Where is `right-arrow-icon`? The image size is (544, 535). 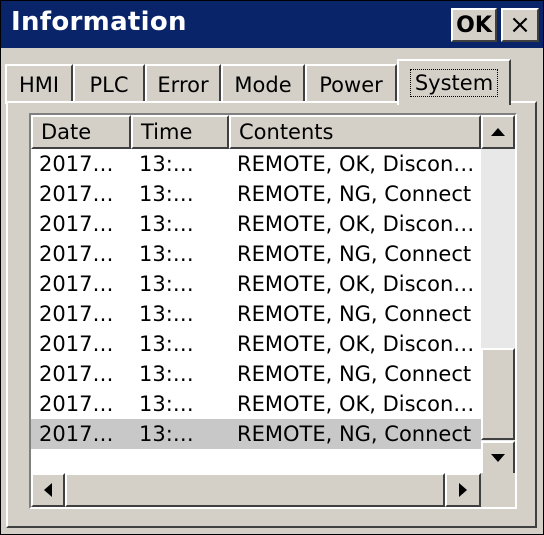
right-arrow-icon is located at coordinates (463, 490).